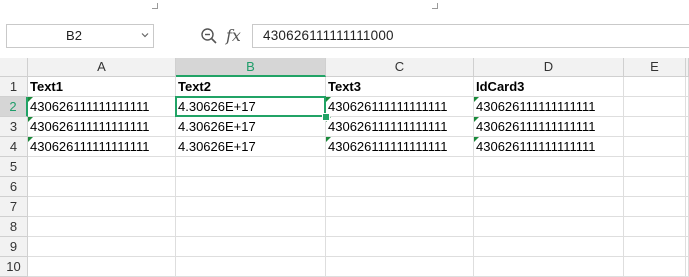 The height and width of the screenshot is (277, 689). What do you see at coordinates (251, 187) in the screenshot?
I see `cell-b6` at bounding box center [251, 187].